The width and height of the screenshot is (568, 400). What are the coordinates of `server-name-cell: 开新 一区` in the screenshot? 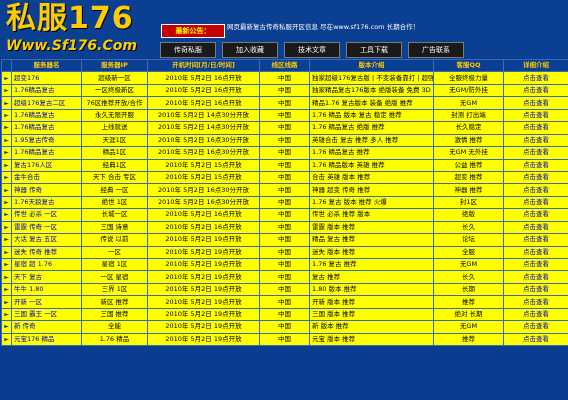 It's located at (46, 302).